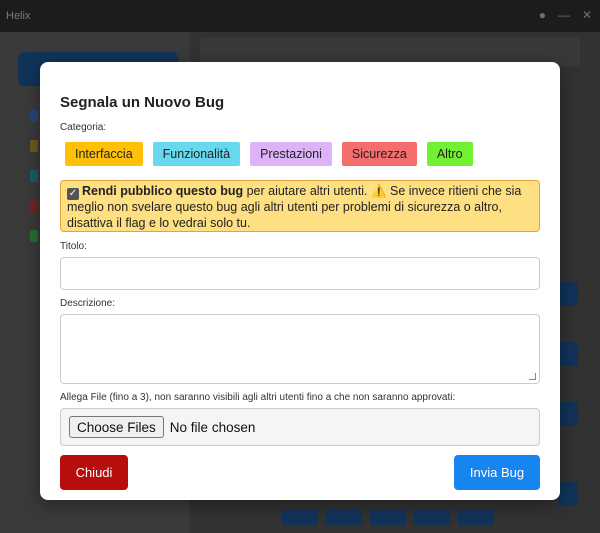 Image resolution: width=600 pixels, height=533 pixels. What do you see at coordinates (163, 191) in the screenshot?
I see `public-bug-bold-text: Rendi pubblico questo bug` at bounding box center [163, 191].